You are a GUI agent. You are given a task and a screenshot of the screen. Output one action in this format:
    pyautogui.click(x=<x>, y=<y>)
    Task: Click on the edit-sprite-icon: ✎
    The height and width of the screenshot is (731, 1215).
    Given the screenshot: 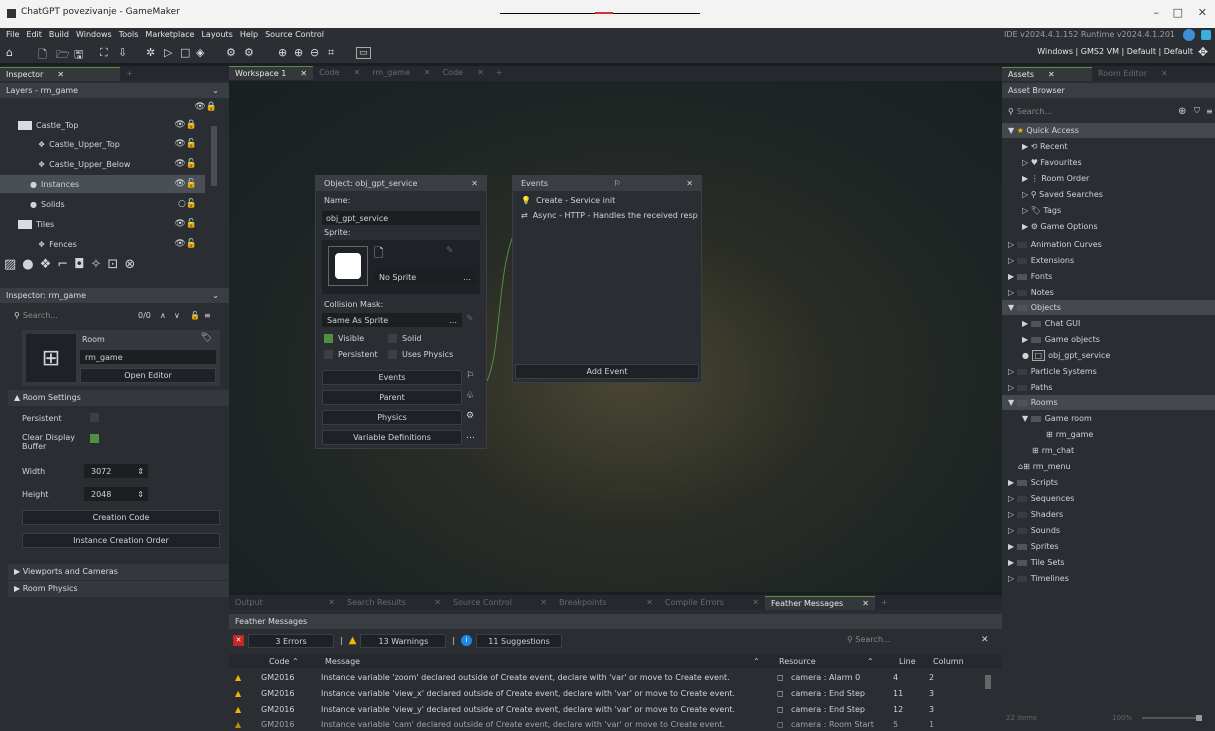 What is the action you would take?
    pyautogui.click(x=450, y=251)
    